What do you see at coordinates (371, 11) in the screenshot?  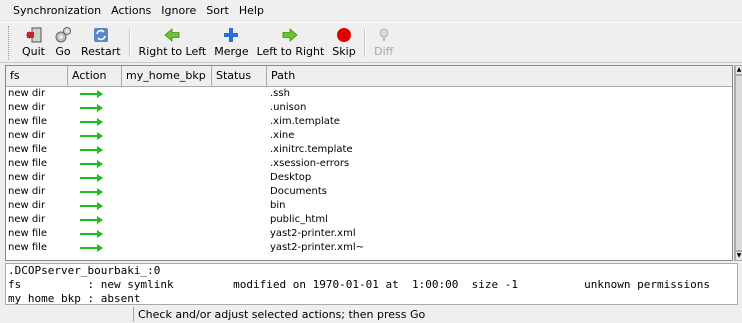 I see `menu-bar: Synchronization Actions Ignore Sort Help` at bounding box center [371, 11].